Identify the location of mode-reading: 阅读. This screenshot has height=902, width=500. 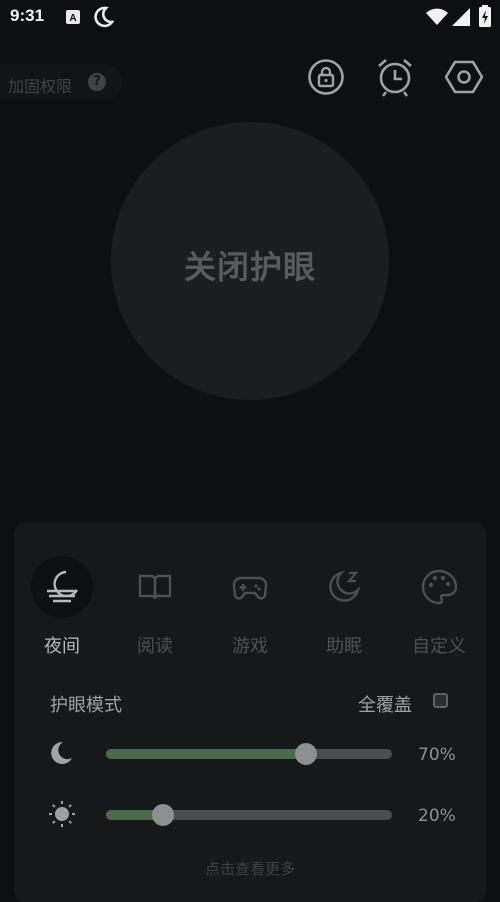
(155, 607).